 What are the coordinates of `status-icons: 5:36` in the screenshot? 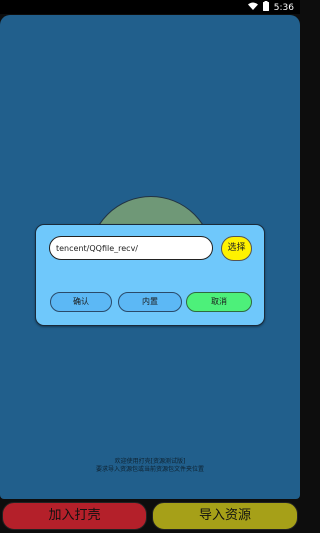 It's located at (270, 7).